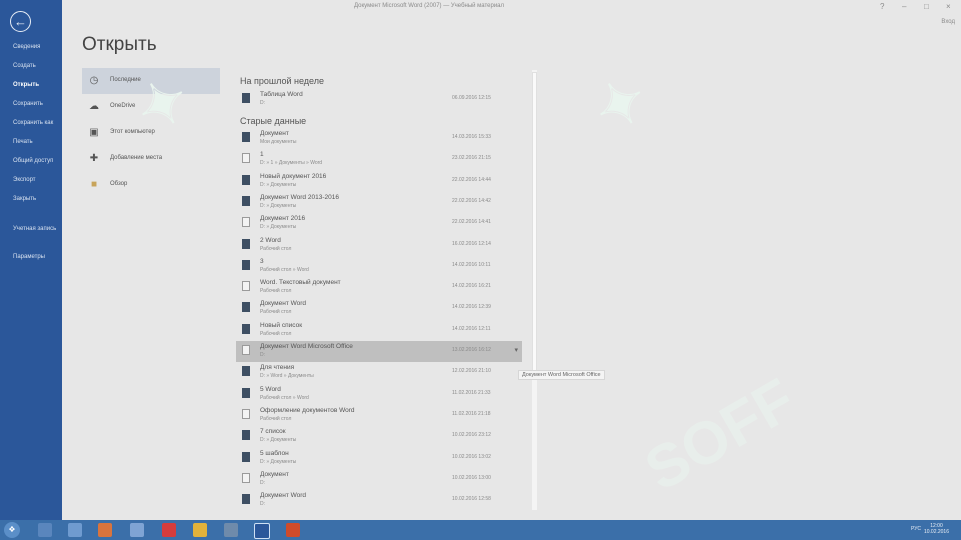 Image resolution: width=961 pixels, height=540 pixels. Describe the element at coordinates (24, 66) in the screenshot. I see `nav-item-new: Создать` at that location.